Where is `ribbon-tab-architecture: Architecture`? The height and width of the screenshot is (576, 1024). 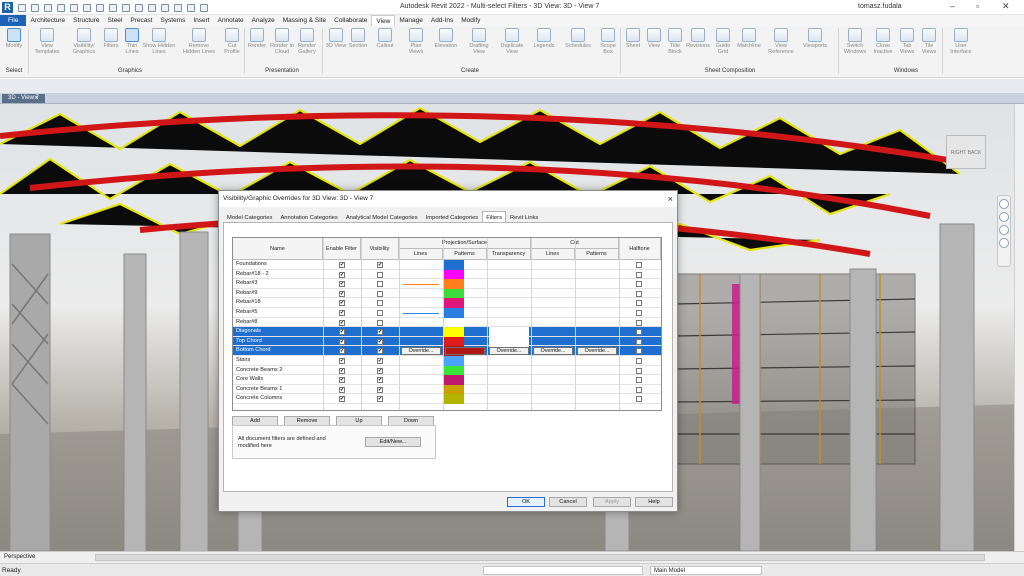
ribbon-tab-architecture: Architecture is located at coordinates (47, 20).